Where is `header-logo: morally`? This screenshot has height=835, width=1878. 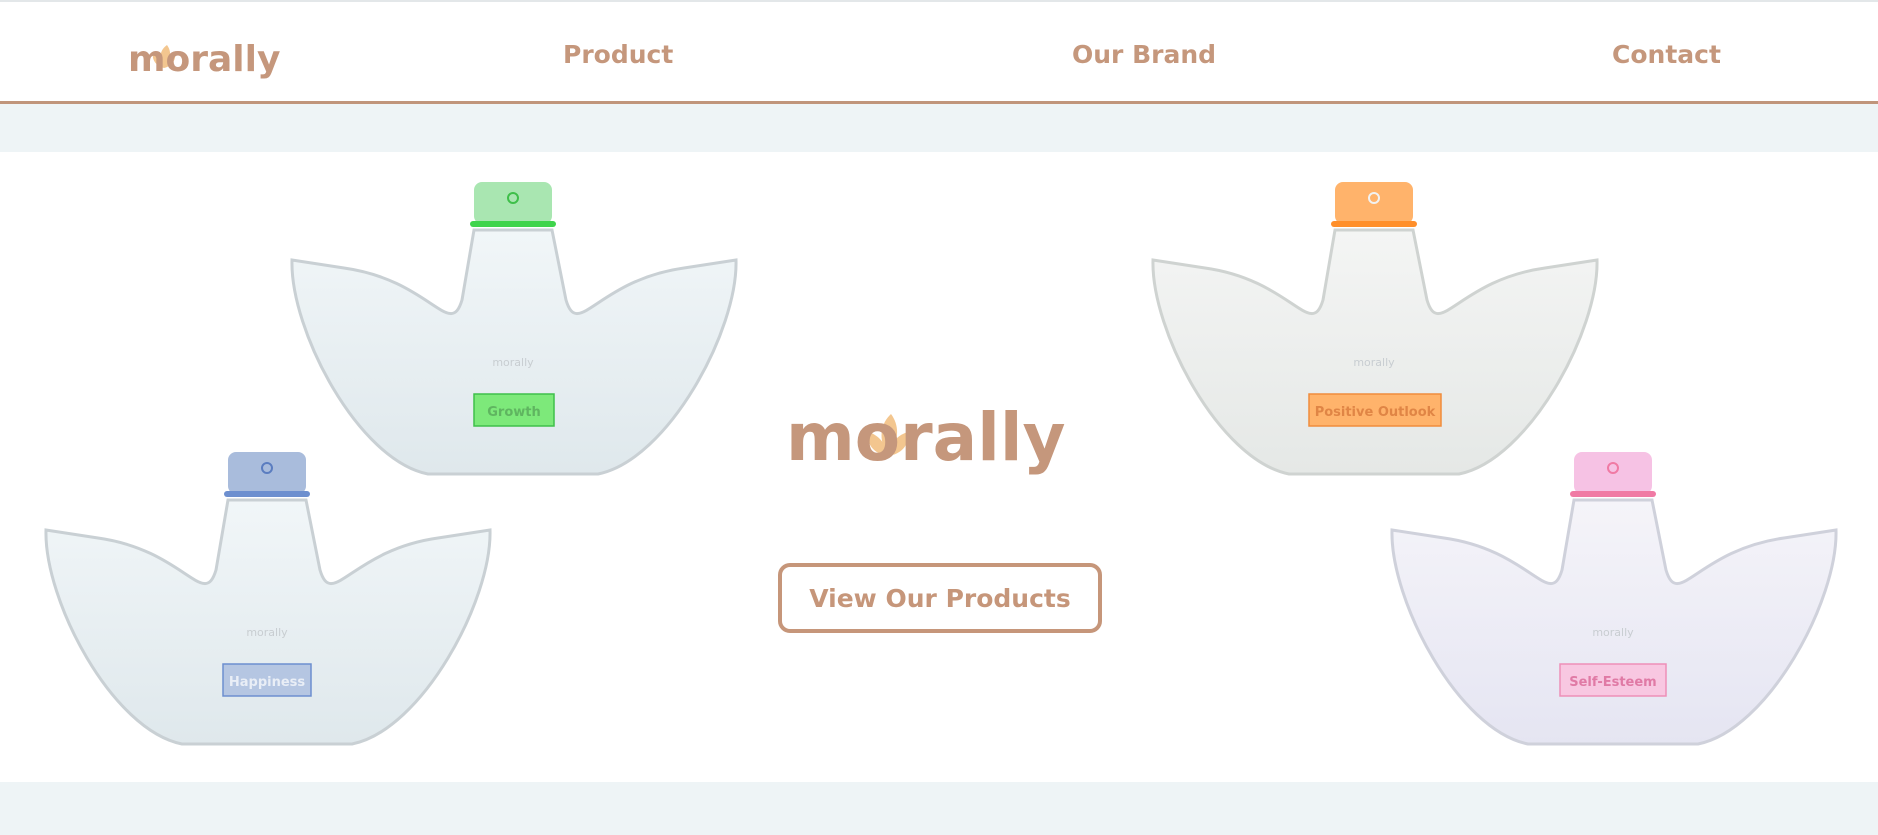 header-logo: morally is located at coordinates (204, 61).